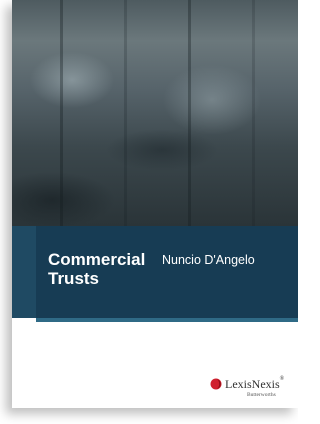 This screenshot has width=320, height=424. Describe the element at coordinates (167, 320) in the screenshot. I see `title-band-stripe` at that location.